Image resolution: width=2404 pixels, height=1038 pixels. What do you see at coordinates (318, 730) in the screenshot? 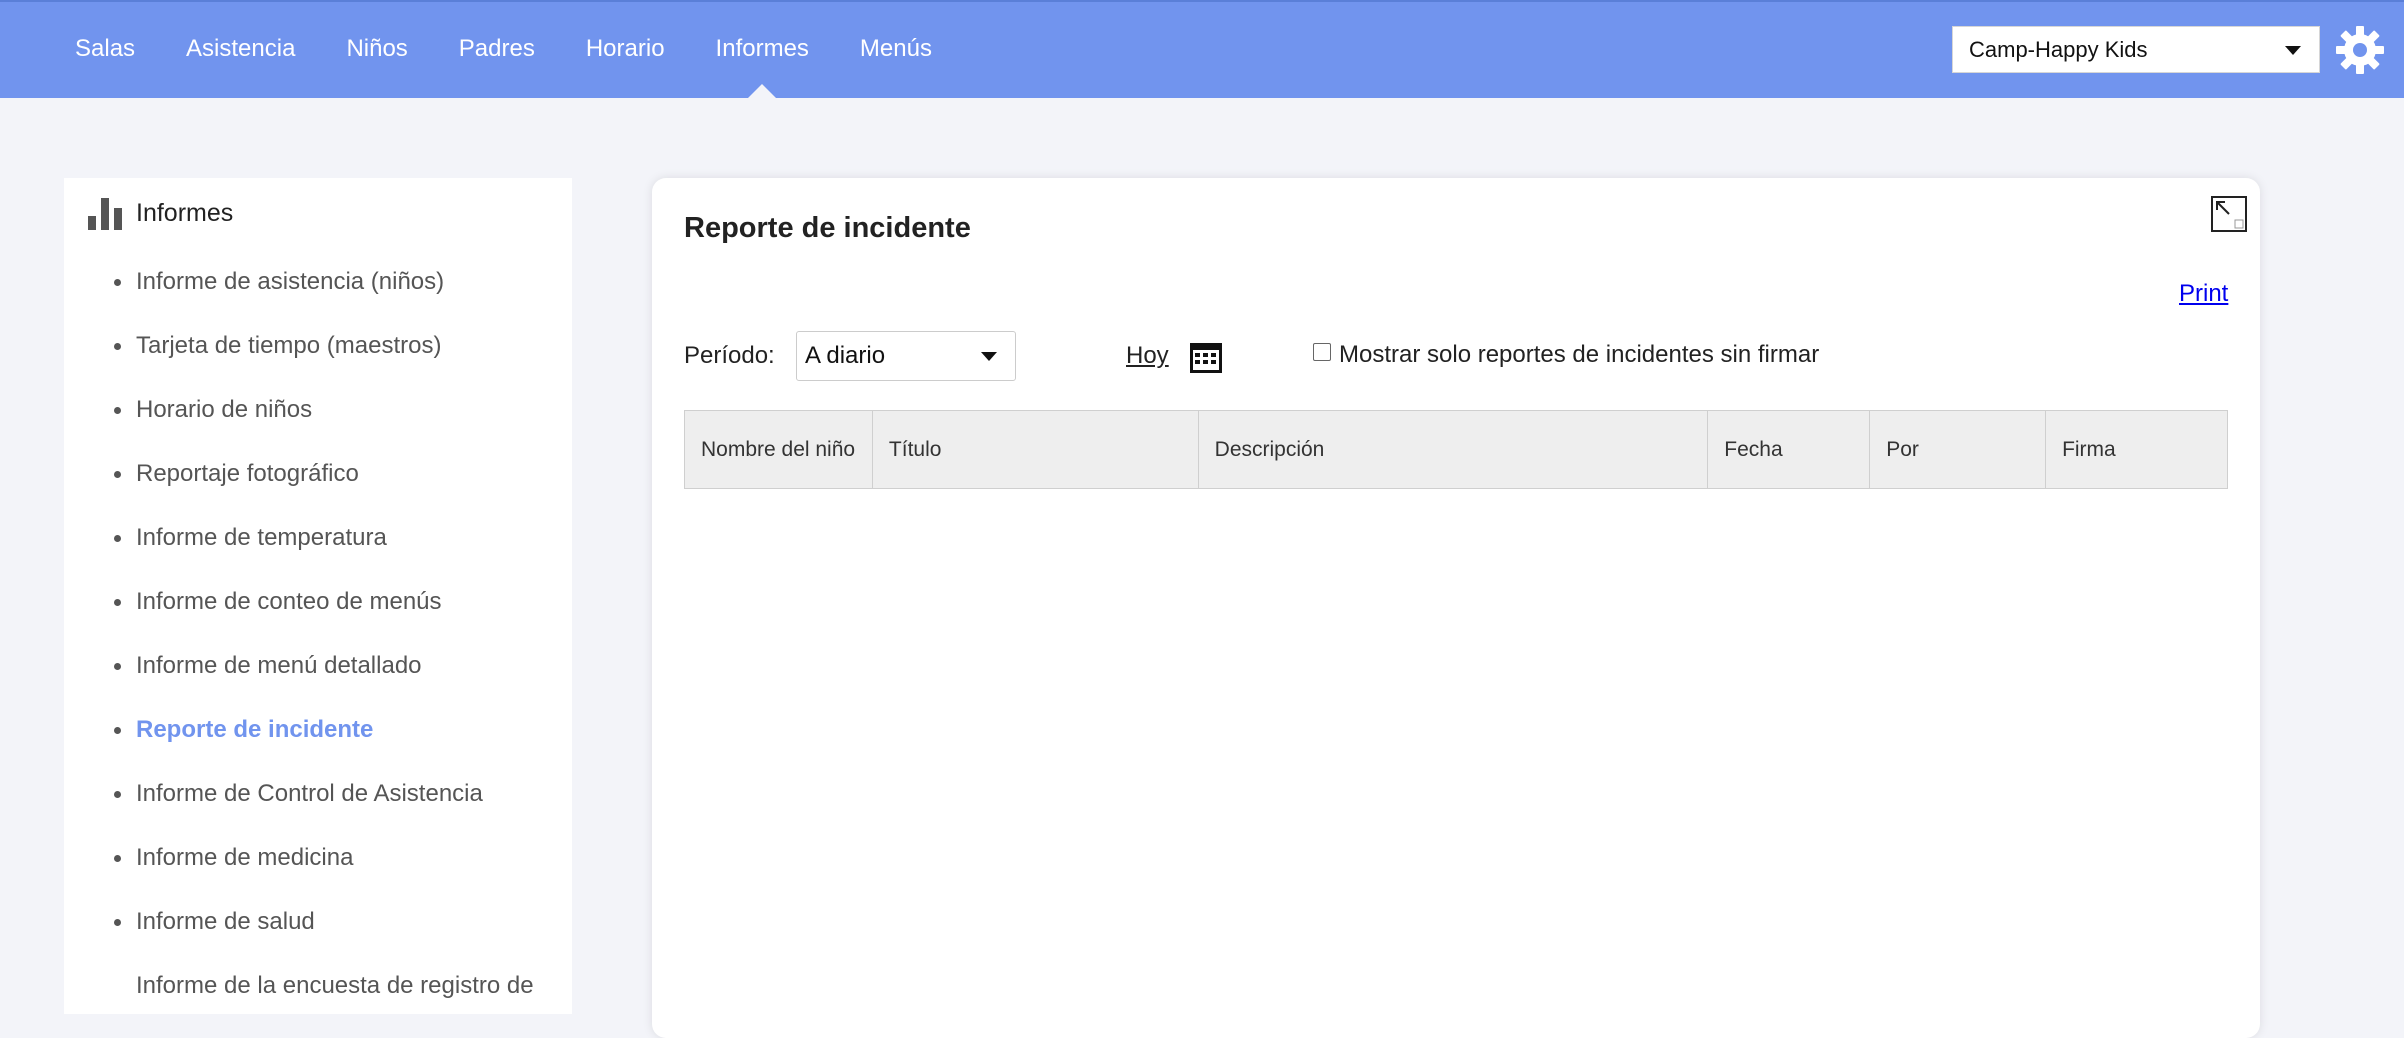
I see `sidebar-item-reporte-incidente: Reporte de incidente` at bounding box center [318, 730].